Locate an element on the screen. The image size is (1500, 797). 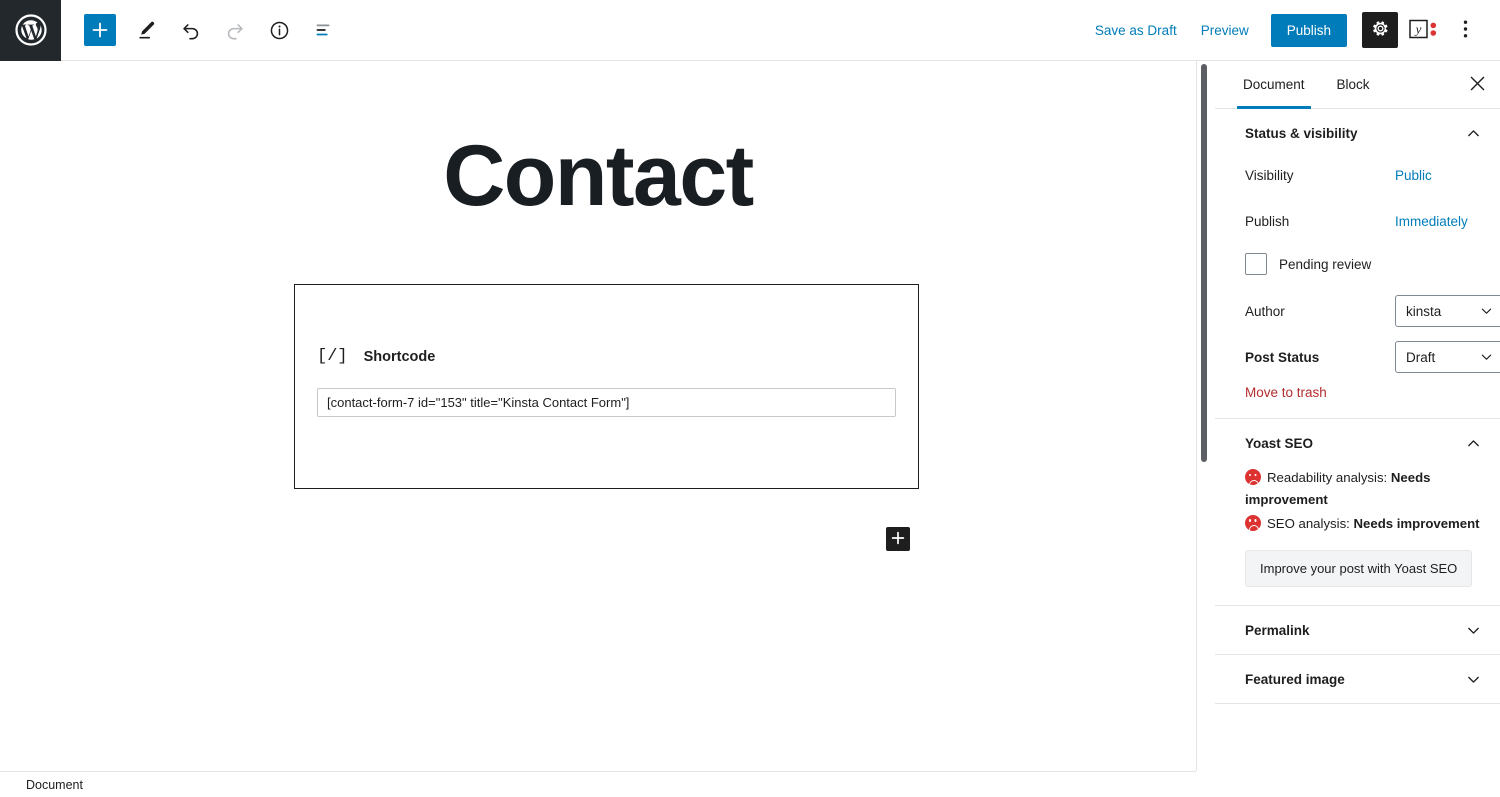
seo-analysis-value: Needs improvement is located at coordinates (1416, 523).